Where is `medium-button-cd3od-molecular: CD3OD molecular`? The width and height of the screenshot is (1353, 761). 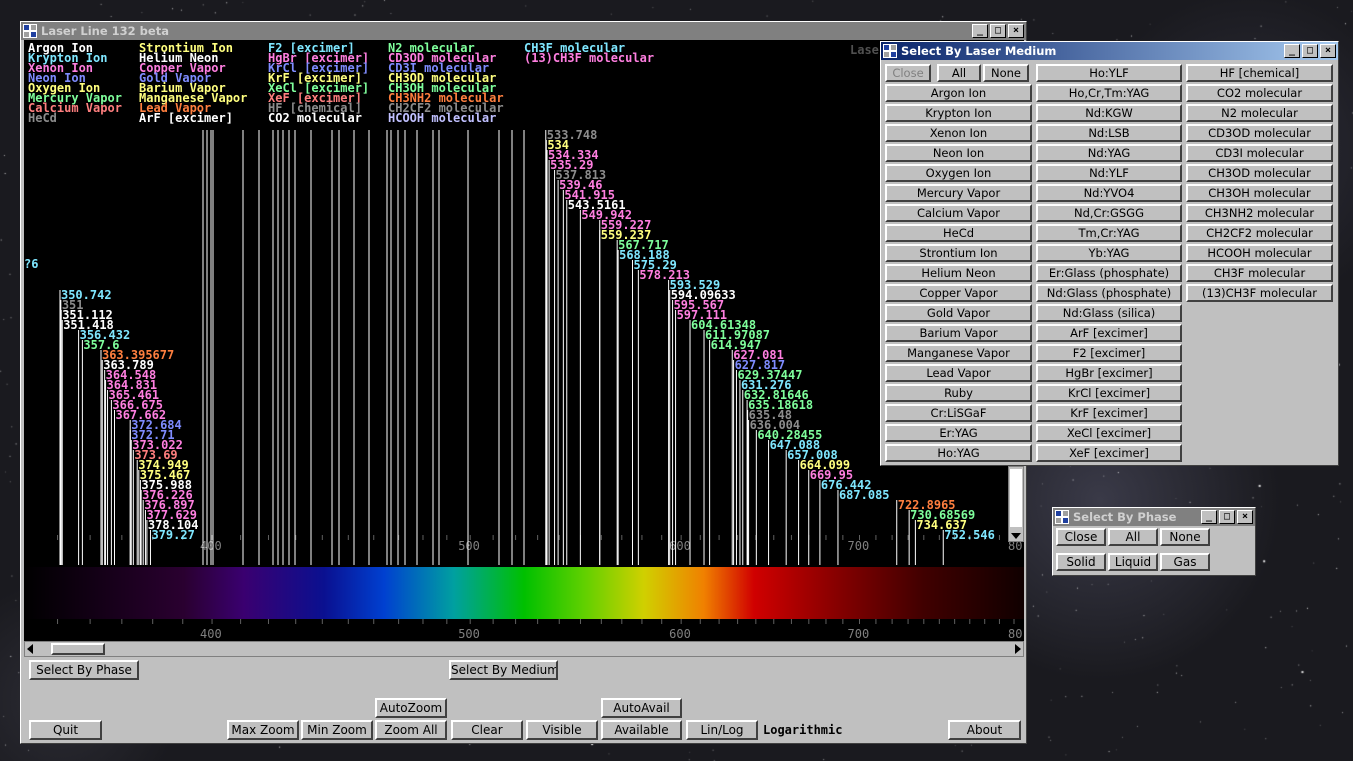
medium-button-cd3od-molecular: CD3OD molecular is located at coordinates (1259, 133).